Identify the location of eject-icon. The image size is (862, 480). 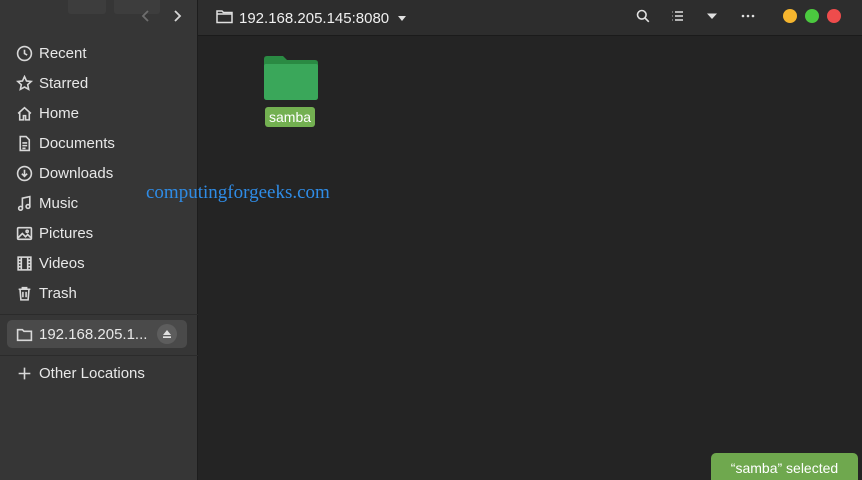
(167, 334).